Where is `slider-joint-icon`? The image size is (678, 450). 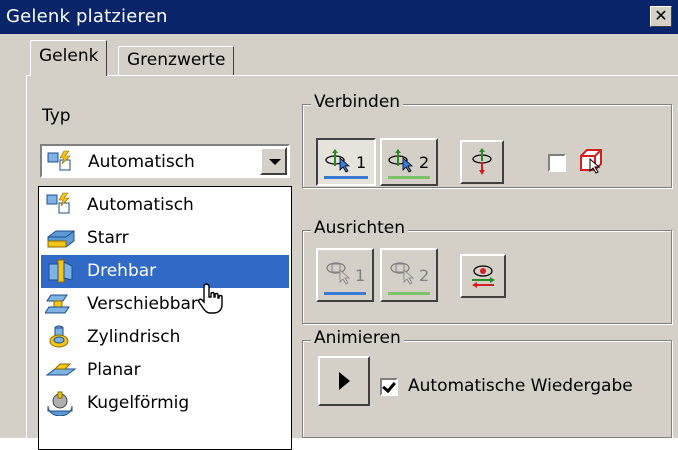
slider-joint-icon is located at coordinates (60, 306).